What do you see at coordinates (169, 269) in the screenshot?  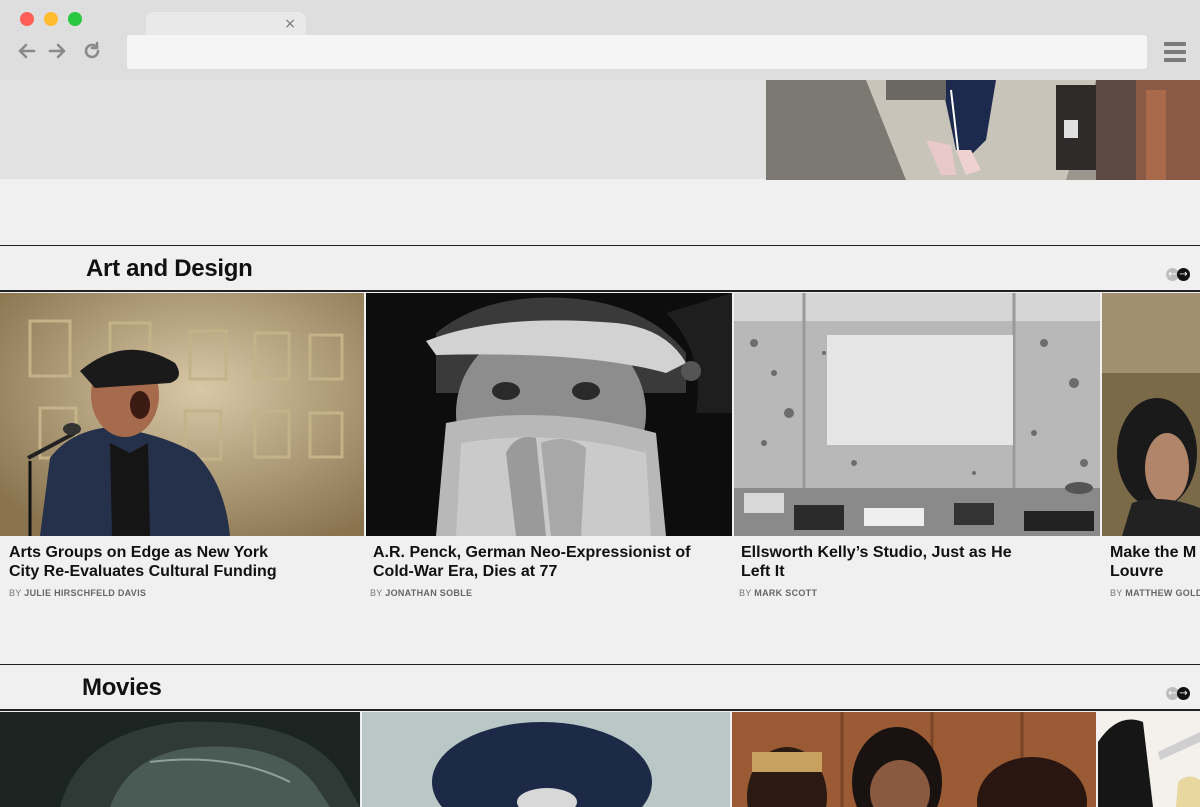 I see `section-title-art-and-design: Art and Design` at bounding box center [169, 269].